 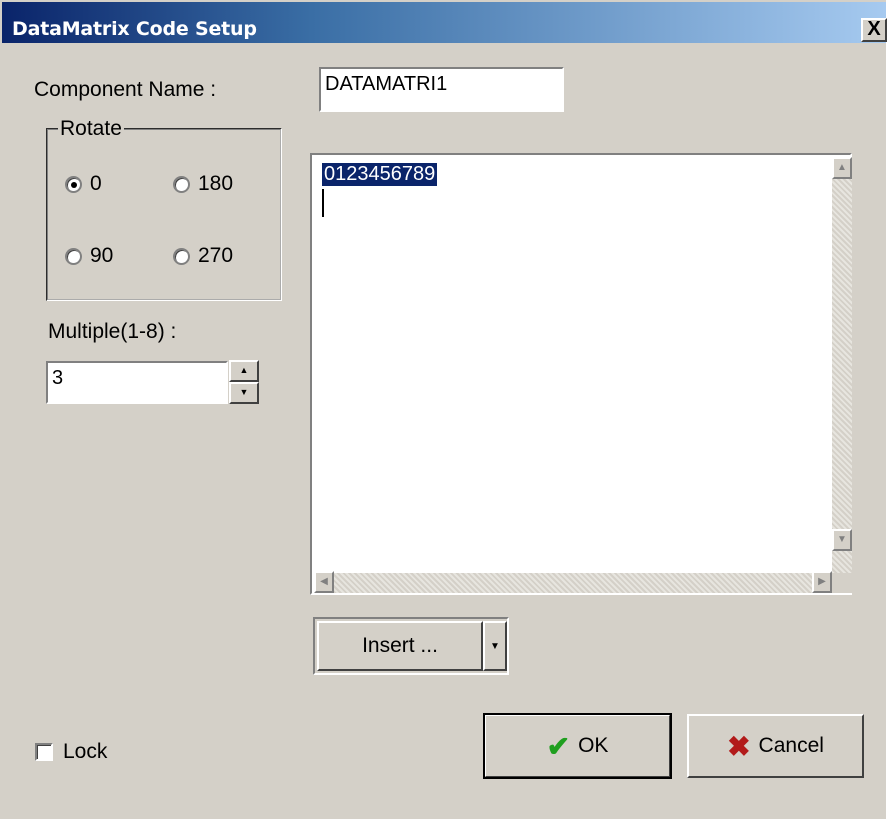 I want to click on scroll-down-button: ▼, so click(x=842, y=540).